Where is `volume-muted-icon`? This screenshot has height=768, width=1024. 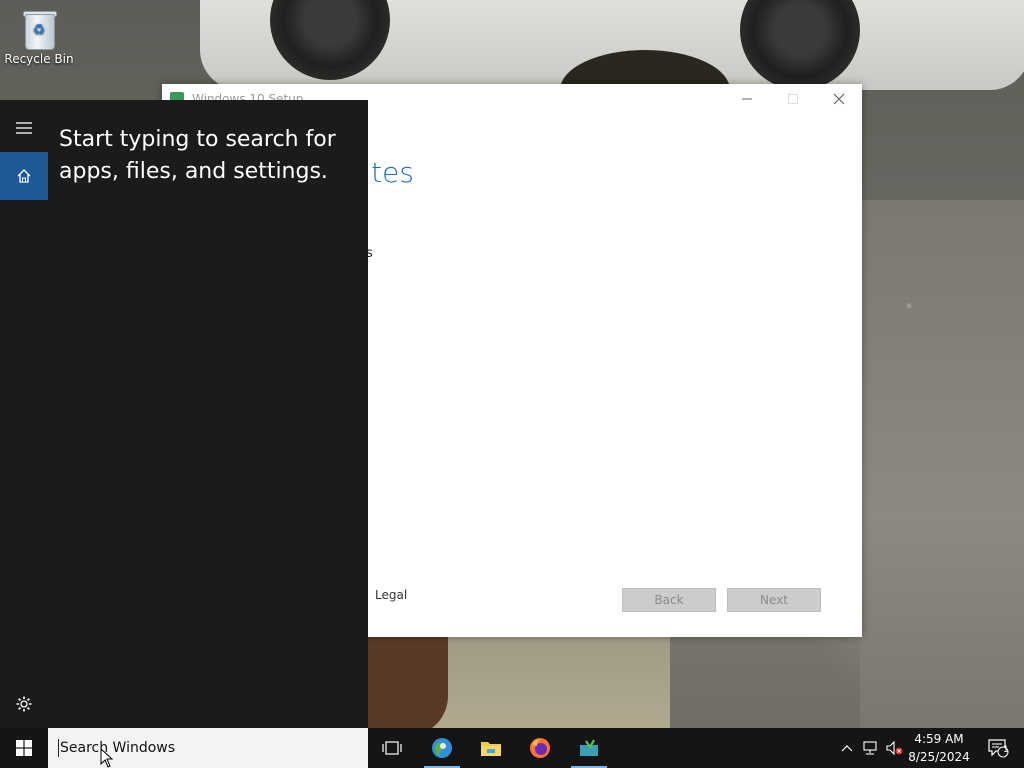
volume-muted-icon is located at coordinates (894, 748).